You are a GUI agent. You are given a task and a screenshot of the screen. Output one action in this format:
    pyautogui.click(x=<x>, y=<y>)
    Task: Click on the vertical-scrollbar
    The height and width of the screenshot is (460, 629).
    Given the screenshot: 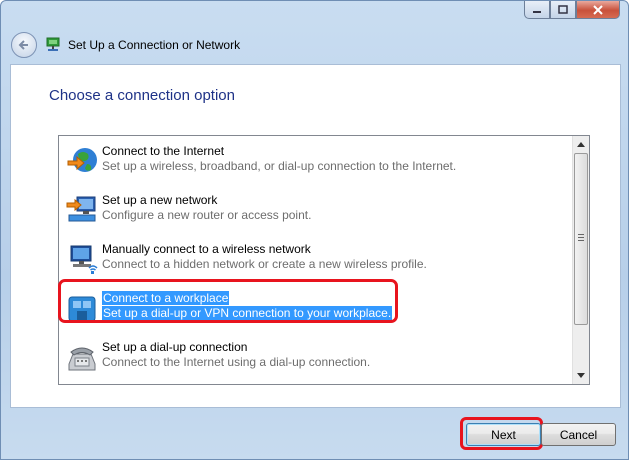 What is the action you would take?
    pyautogui.click(x=580, y=260)
    